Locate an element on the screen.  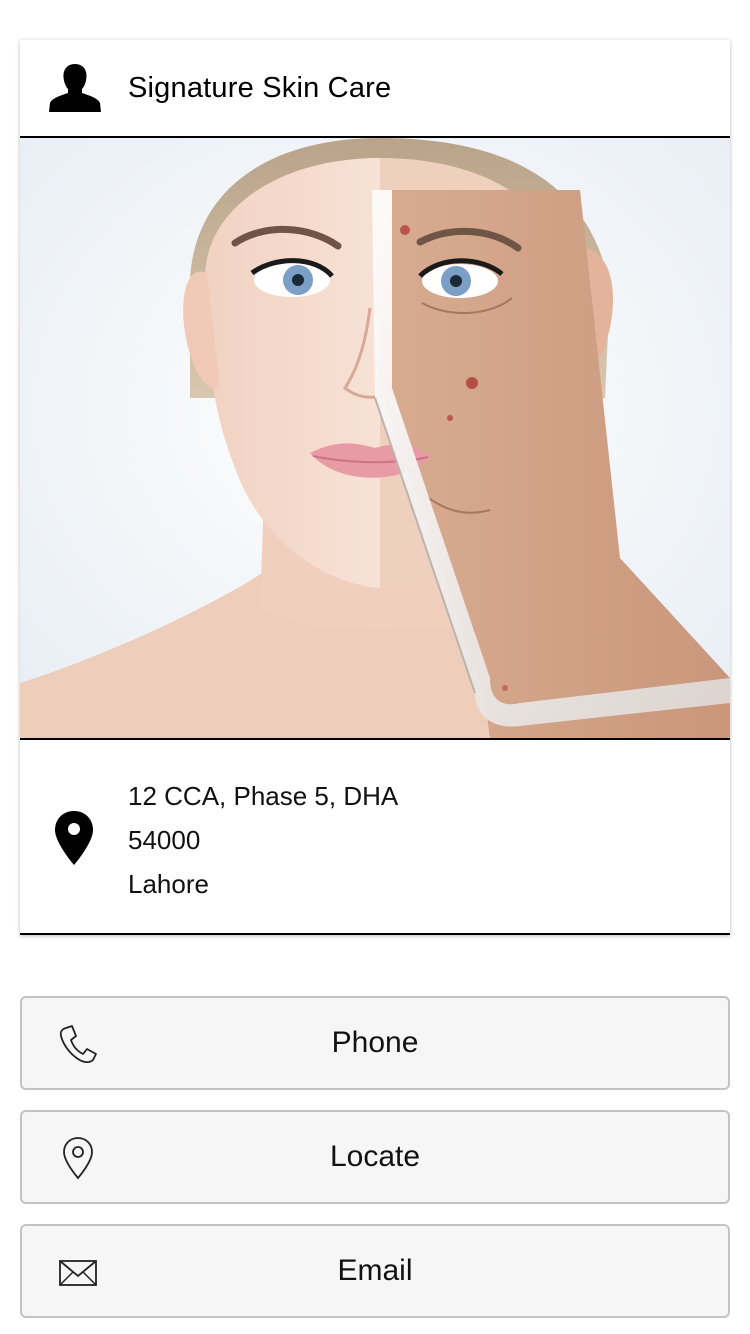
card-header: Signature Skin Care is located at coordinates (375, 89).